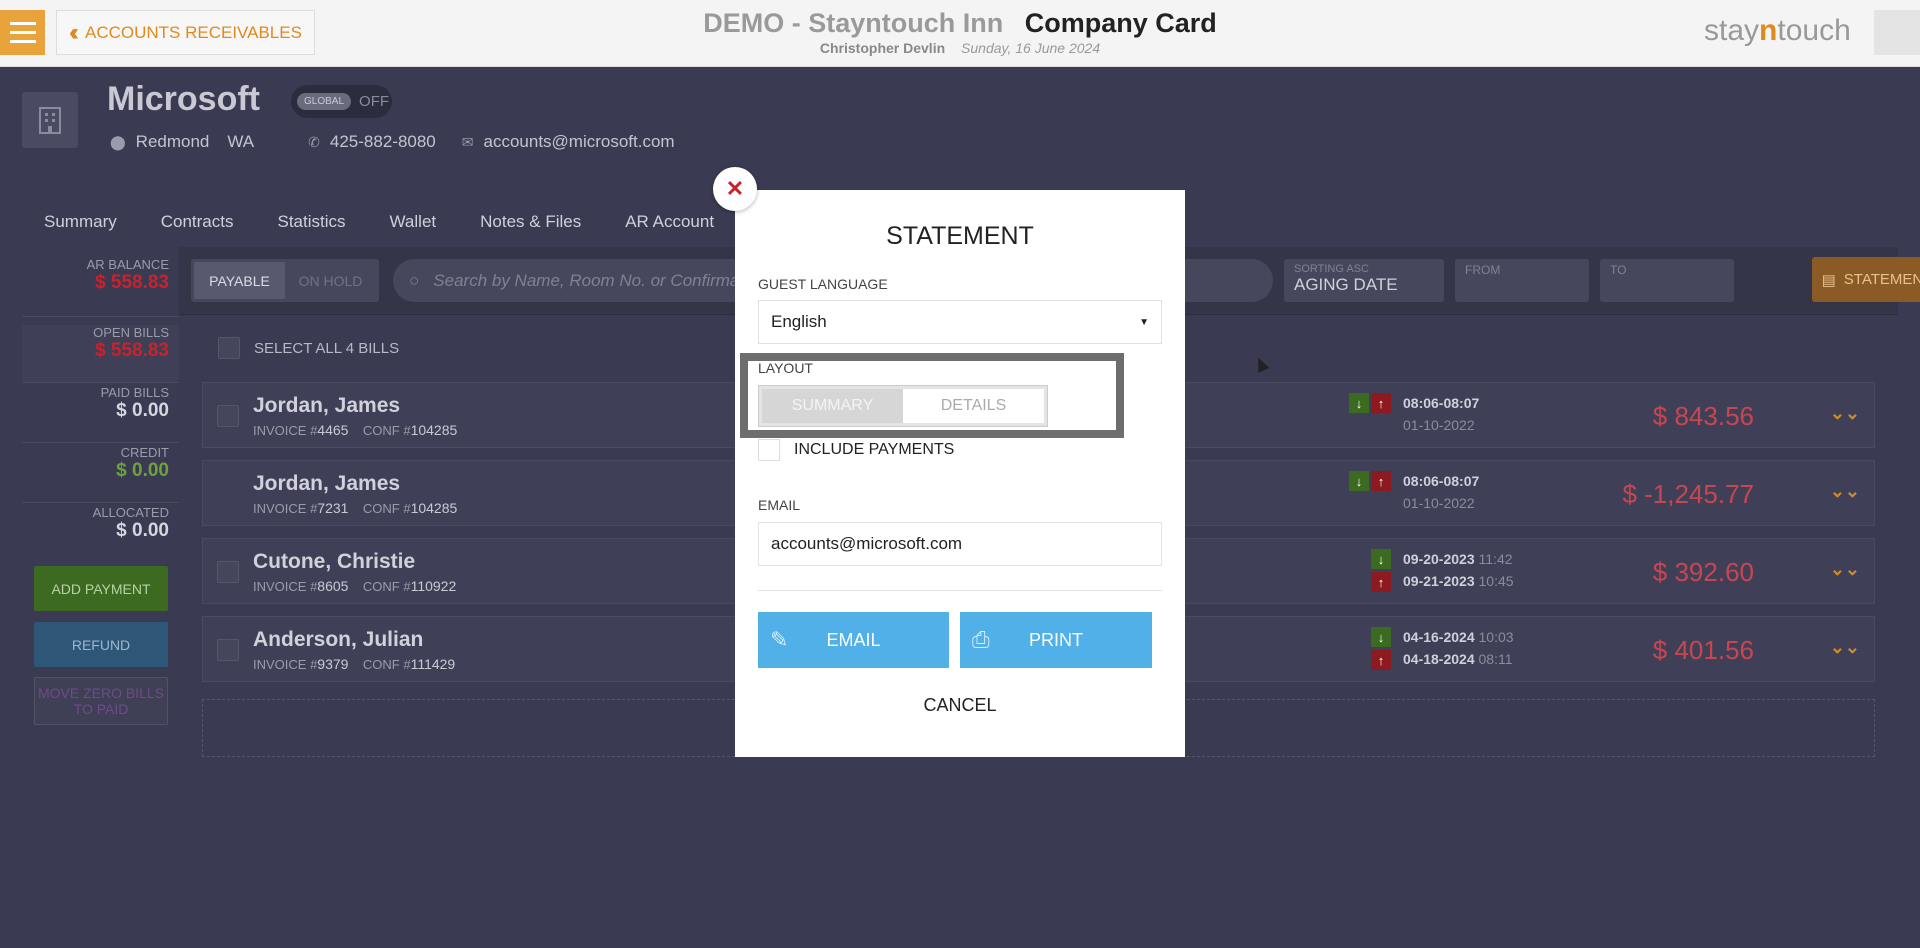  Describe the element at coordinates (308, 348) in the screenshot. I see `select-all-bills: SELECT ALL 4 BILLS` at that location.